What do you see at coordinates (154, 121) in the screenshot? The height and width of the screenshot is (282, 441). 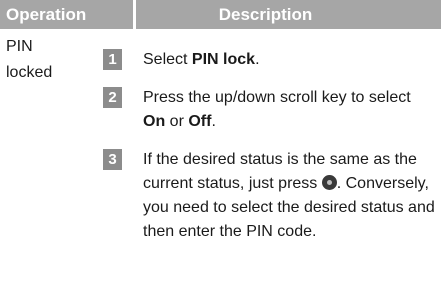 I see `step-bold-term: On` at bounding box center [154, 121].